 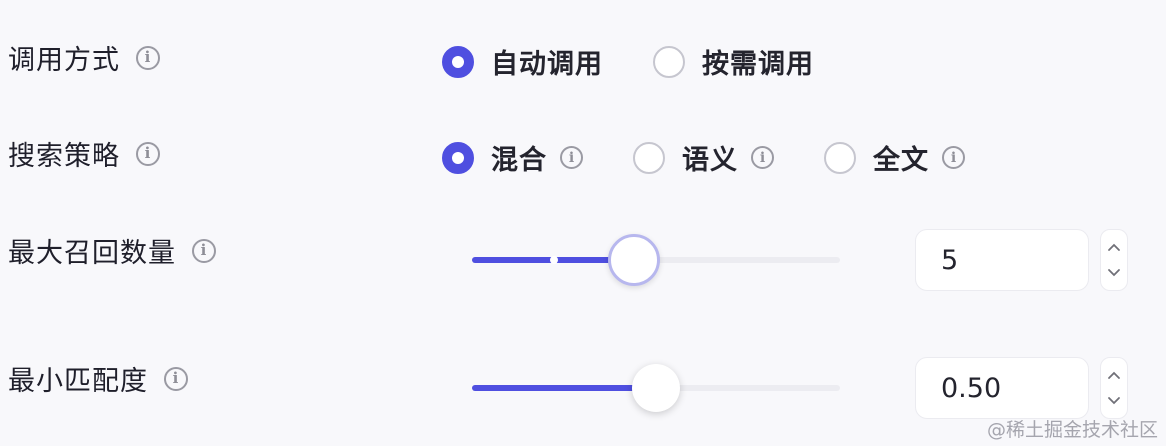 What do you see at coordinates (950, 260) in the screenshot?
I see `max-recall-value: 5` at bounding box center [950, 260].